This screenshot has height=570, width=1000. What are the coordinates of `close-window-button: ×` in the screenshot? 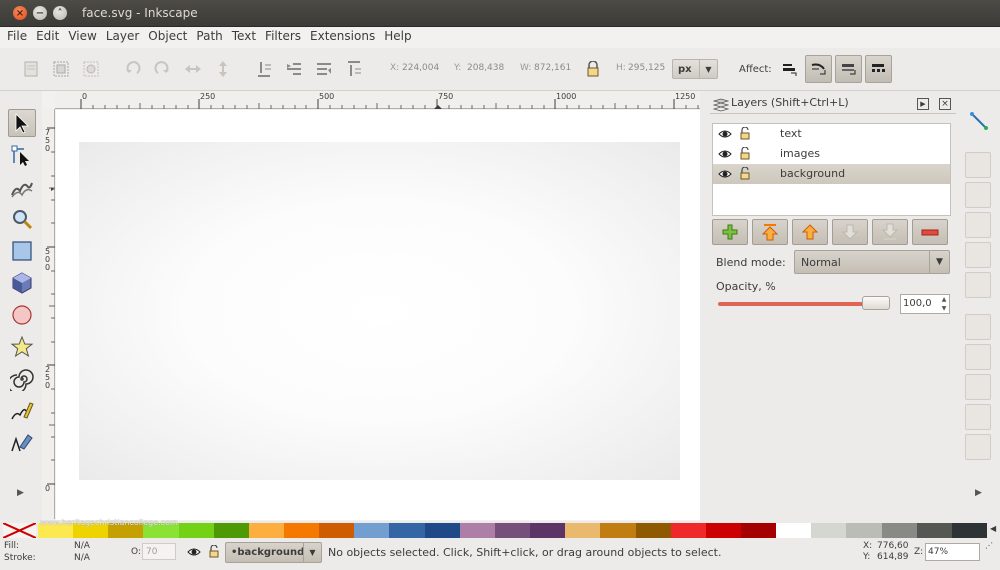 It's located at (20, 13).